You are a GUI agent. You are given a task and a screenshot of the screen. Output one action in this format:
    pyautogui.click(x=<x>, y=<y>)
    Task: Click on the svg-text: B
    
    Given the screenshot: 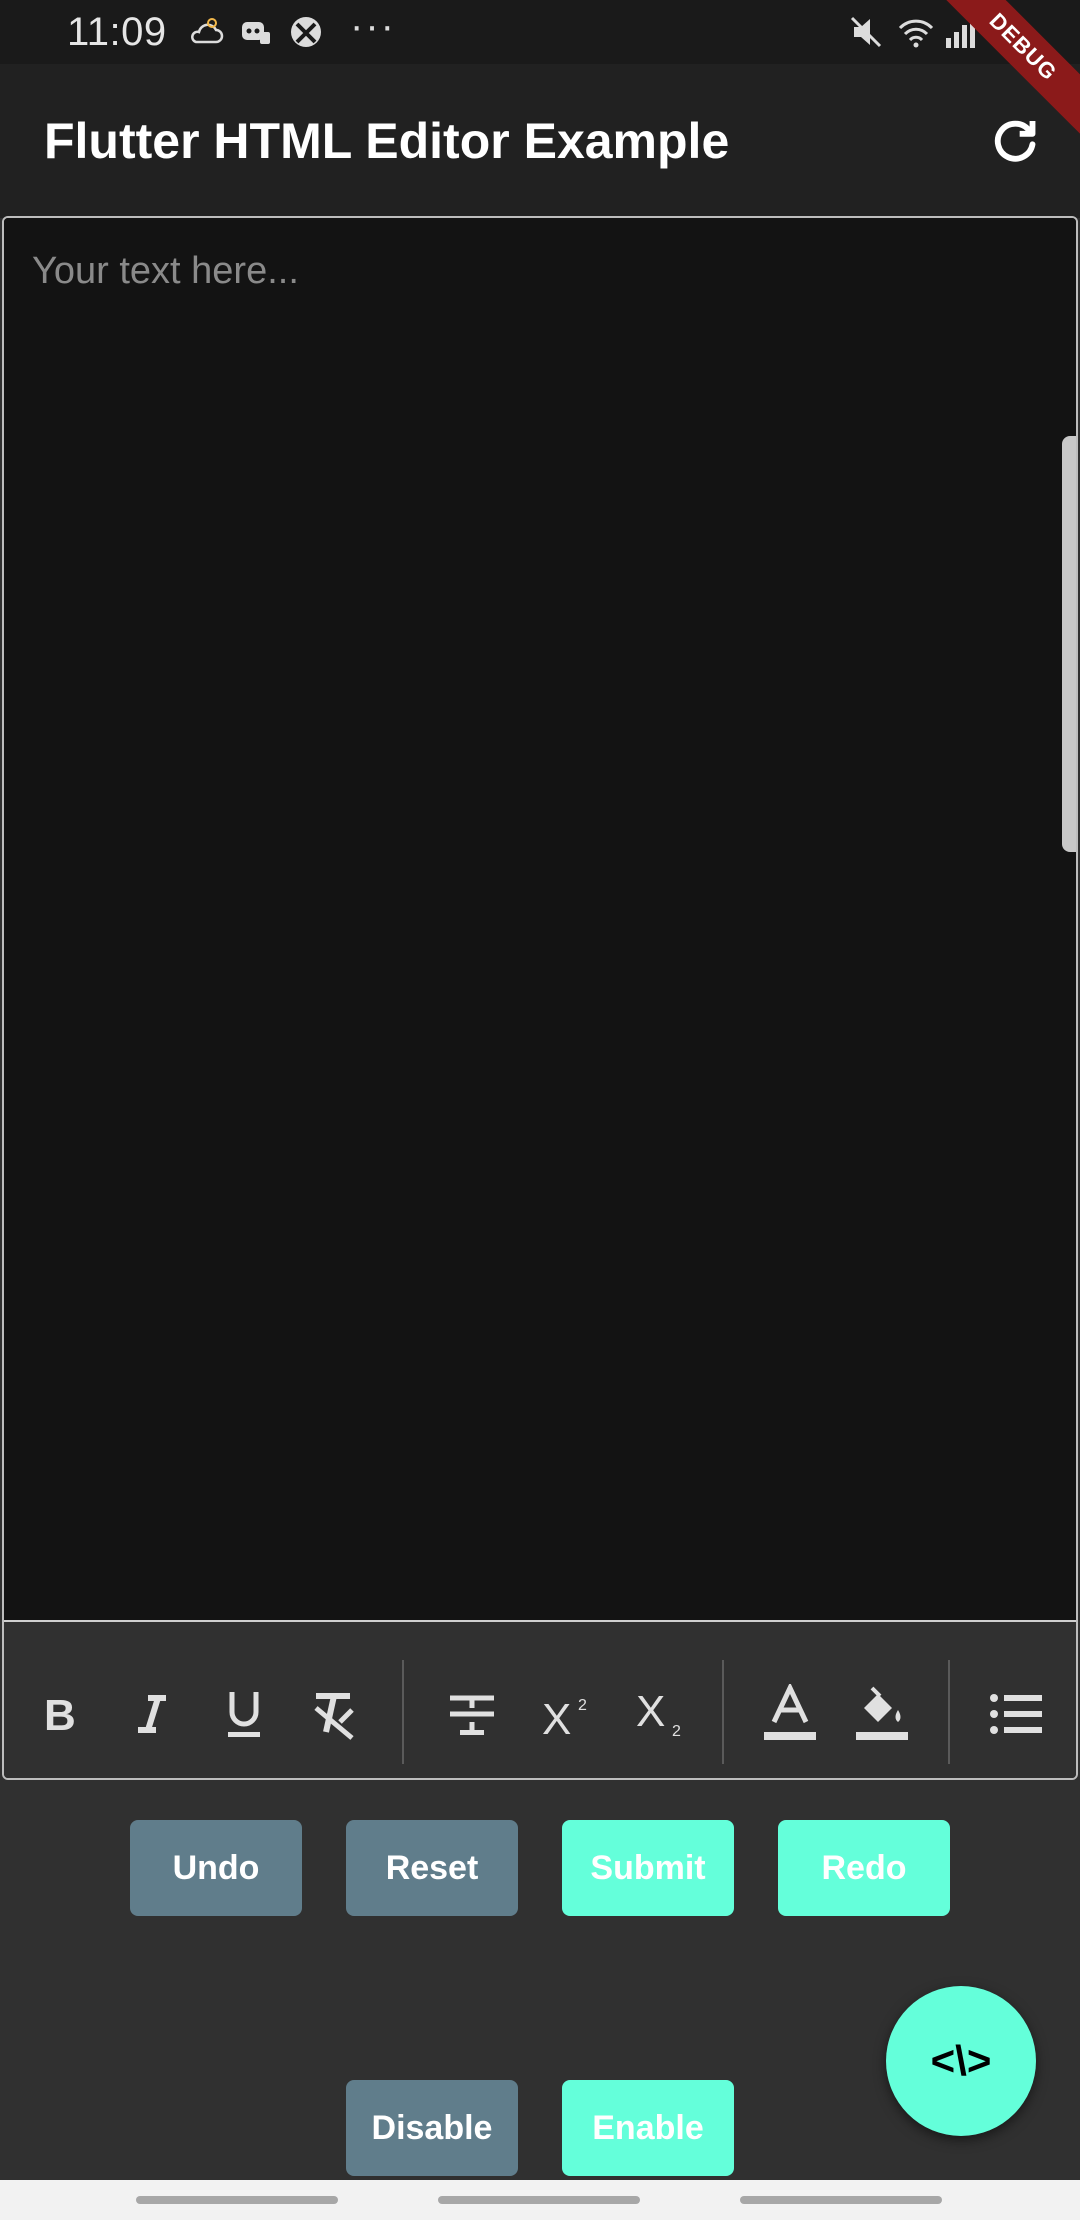 What is the action you would take?
    pyautogui.click(x=60, y=1714)
    